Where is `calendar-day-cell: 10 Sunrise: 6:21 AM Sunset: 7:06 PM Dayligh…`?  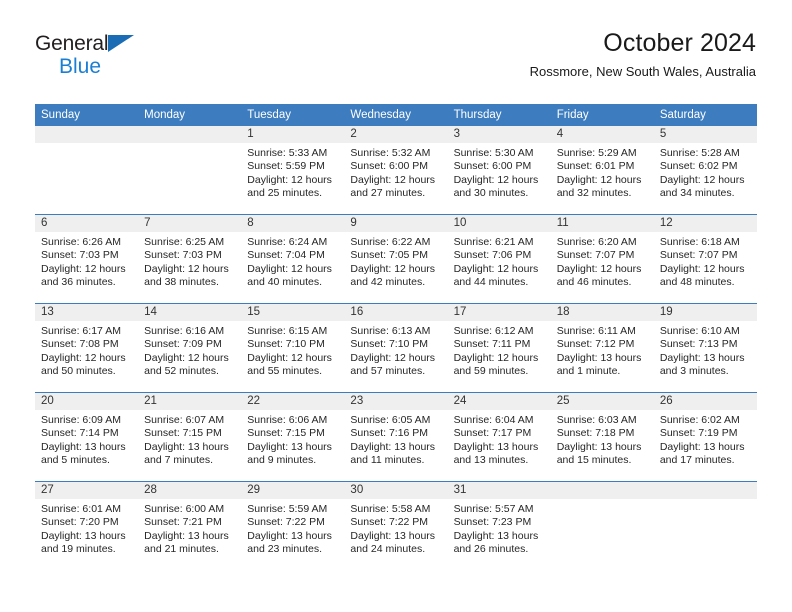
calendar-day-cell: 10 Sunrise: 6:21 AM Sunset: 7:06 PM Dayligh… is located at coordinates (499, 259).